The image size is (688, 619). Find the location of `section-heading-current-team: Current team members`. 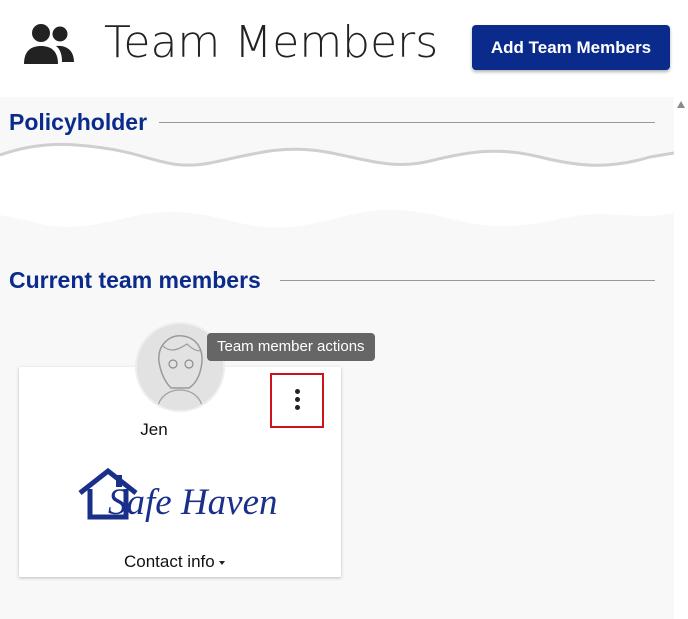

section-heading-current-team: Current team members is located at coordinates (135, 280).